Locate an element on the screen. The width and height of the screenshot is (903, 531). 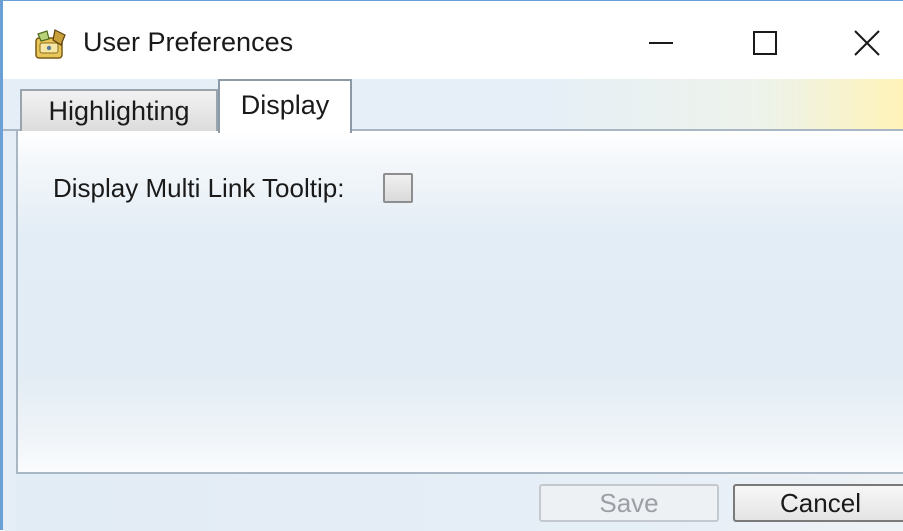
minimize-button is located at coordinates (661, 43).